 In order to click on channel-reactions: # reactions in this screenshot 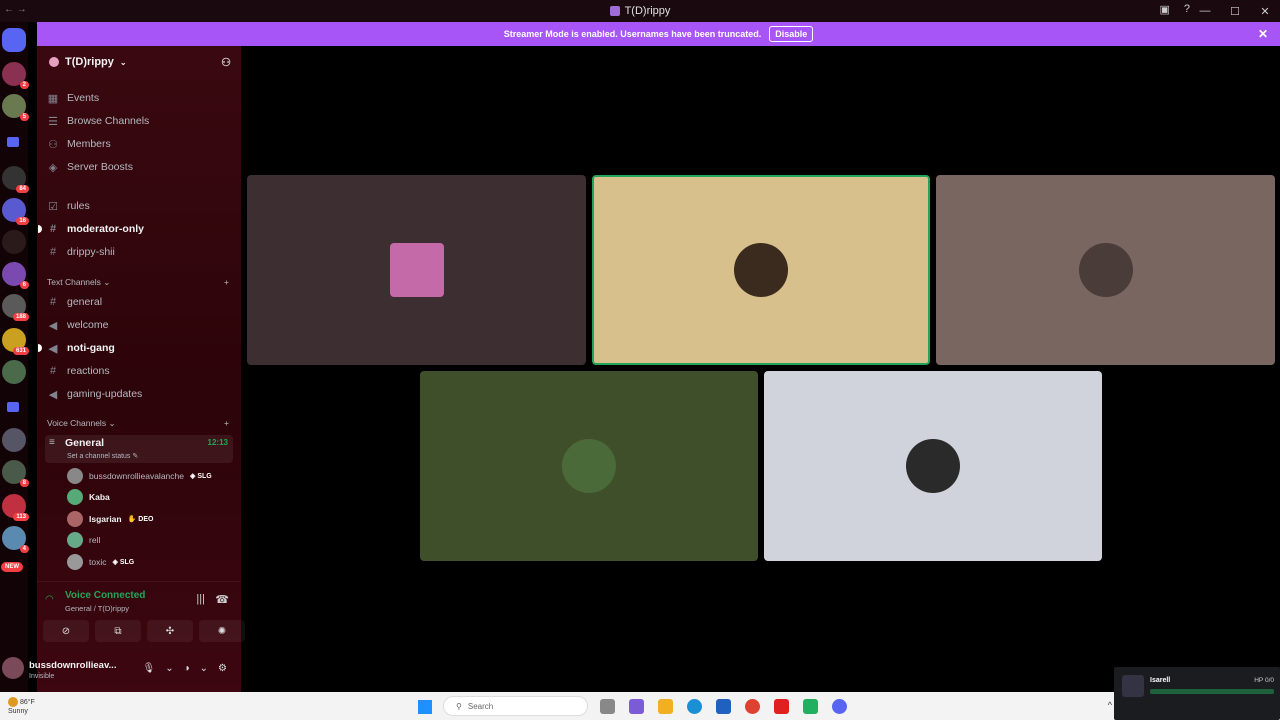, I will do `click(140, 371)`.